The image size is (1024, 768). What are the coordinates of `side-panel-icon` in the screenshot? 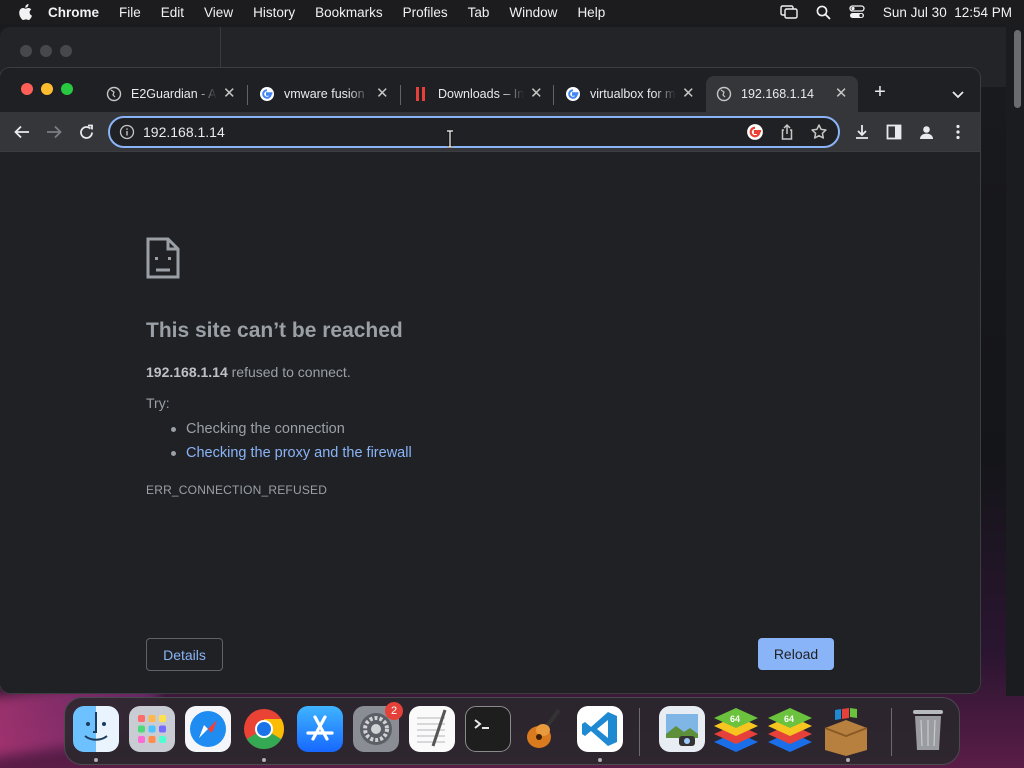 It's located at (894, 132).